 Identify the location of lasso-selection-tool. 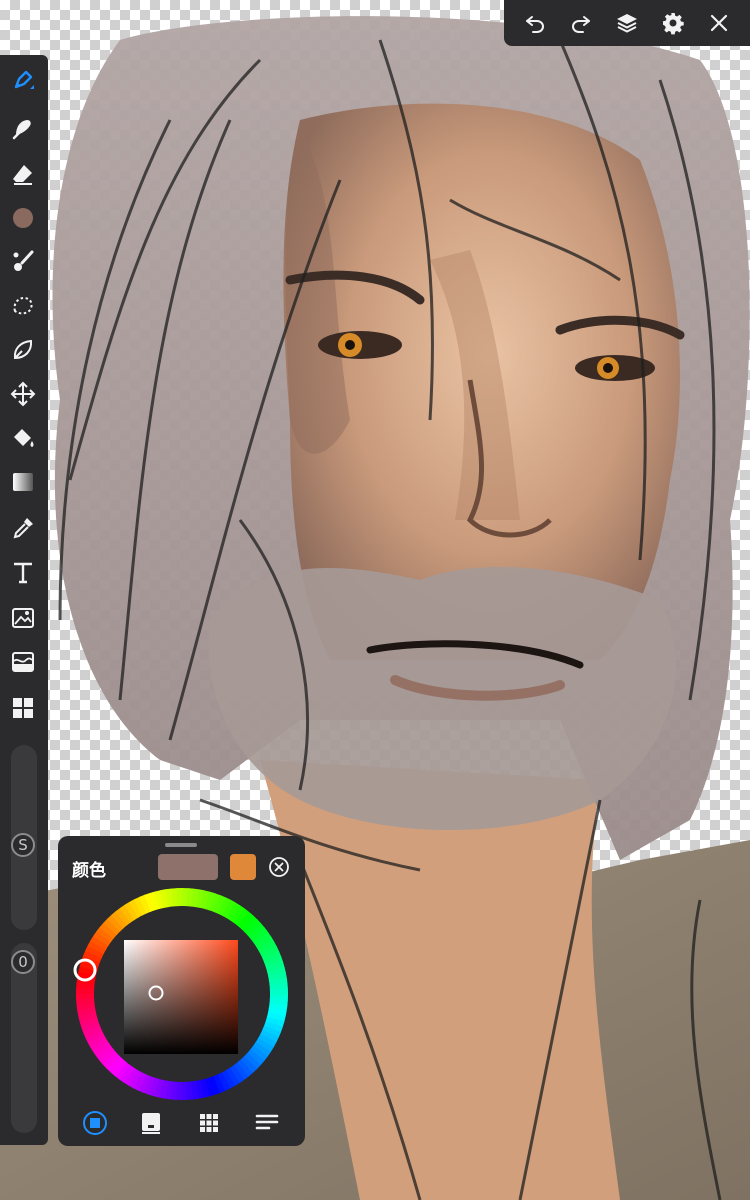
(23, 306).